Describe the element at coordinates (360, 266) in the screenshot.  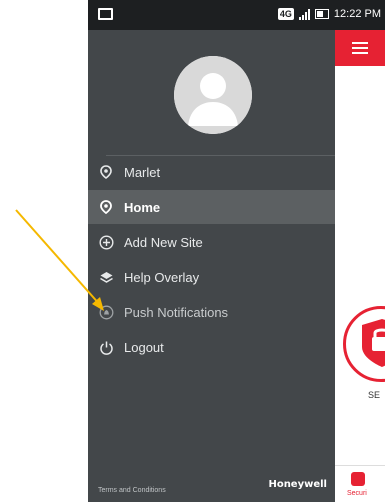
I see `main-content-peek: SE Securi` at that location.